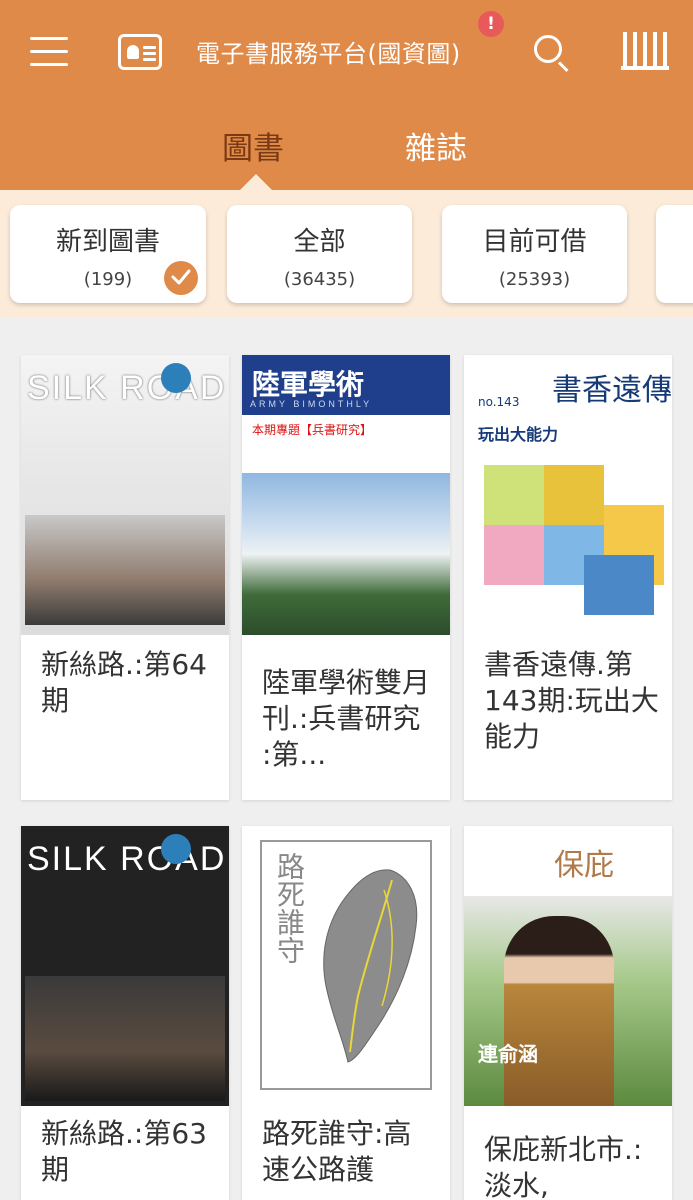 This screenshot has width=693, height=1200. I want to click on book-title: 書香遠傳.第143期:玩出大能力, so click(571, 700).